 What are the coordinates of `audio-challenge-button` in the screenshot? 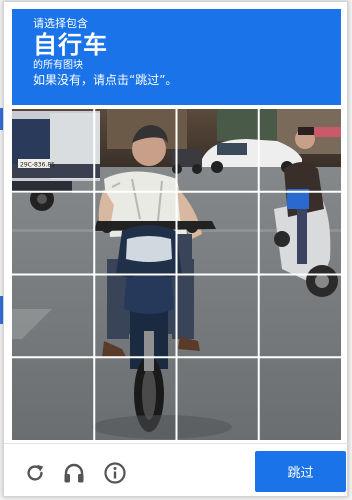 It's located at (74, 473).